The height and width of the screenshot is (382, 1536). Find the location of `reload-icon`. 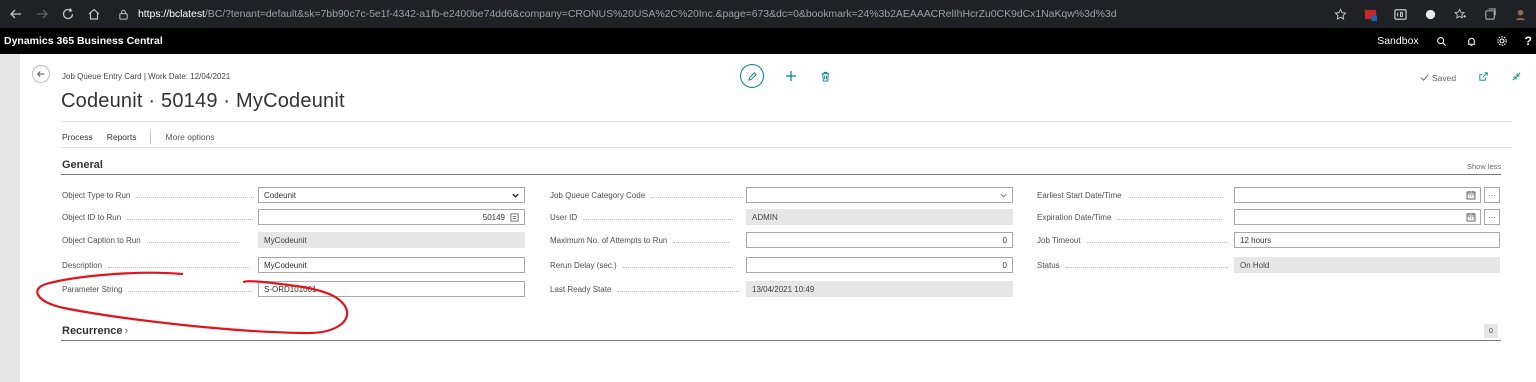

reload-icon is located at coordinates (68, 14).